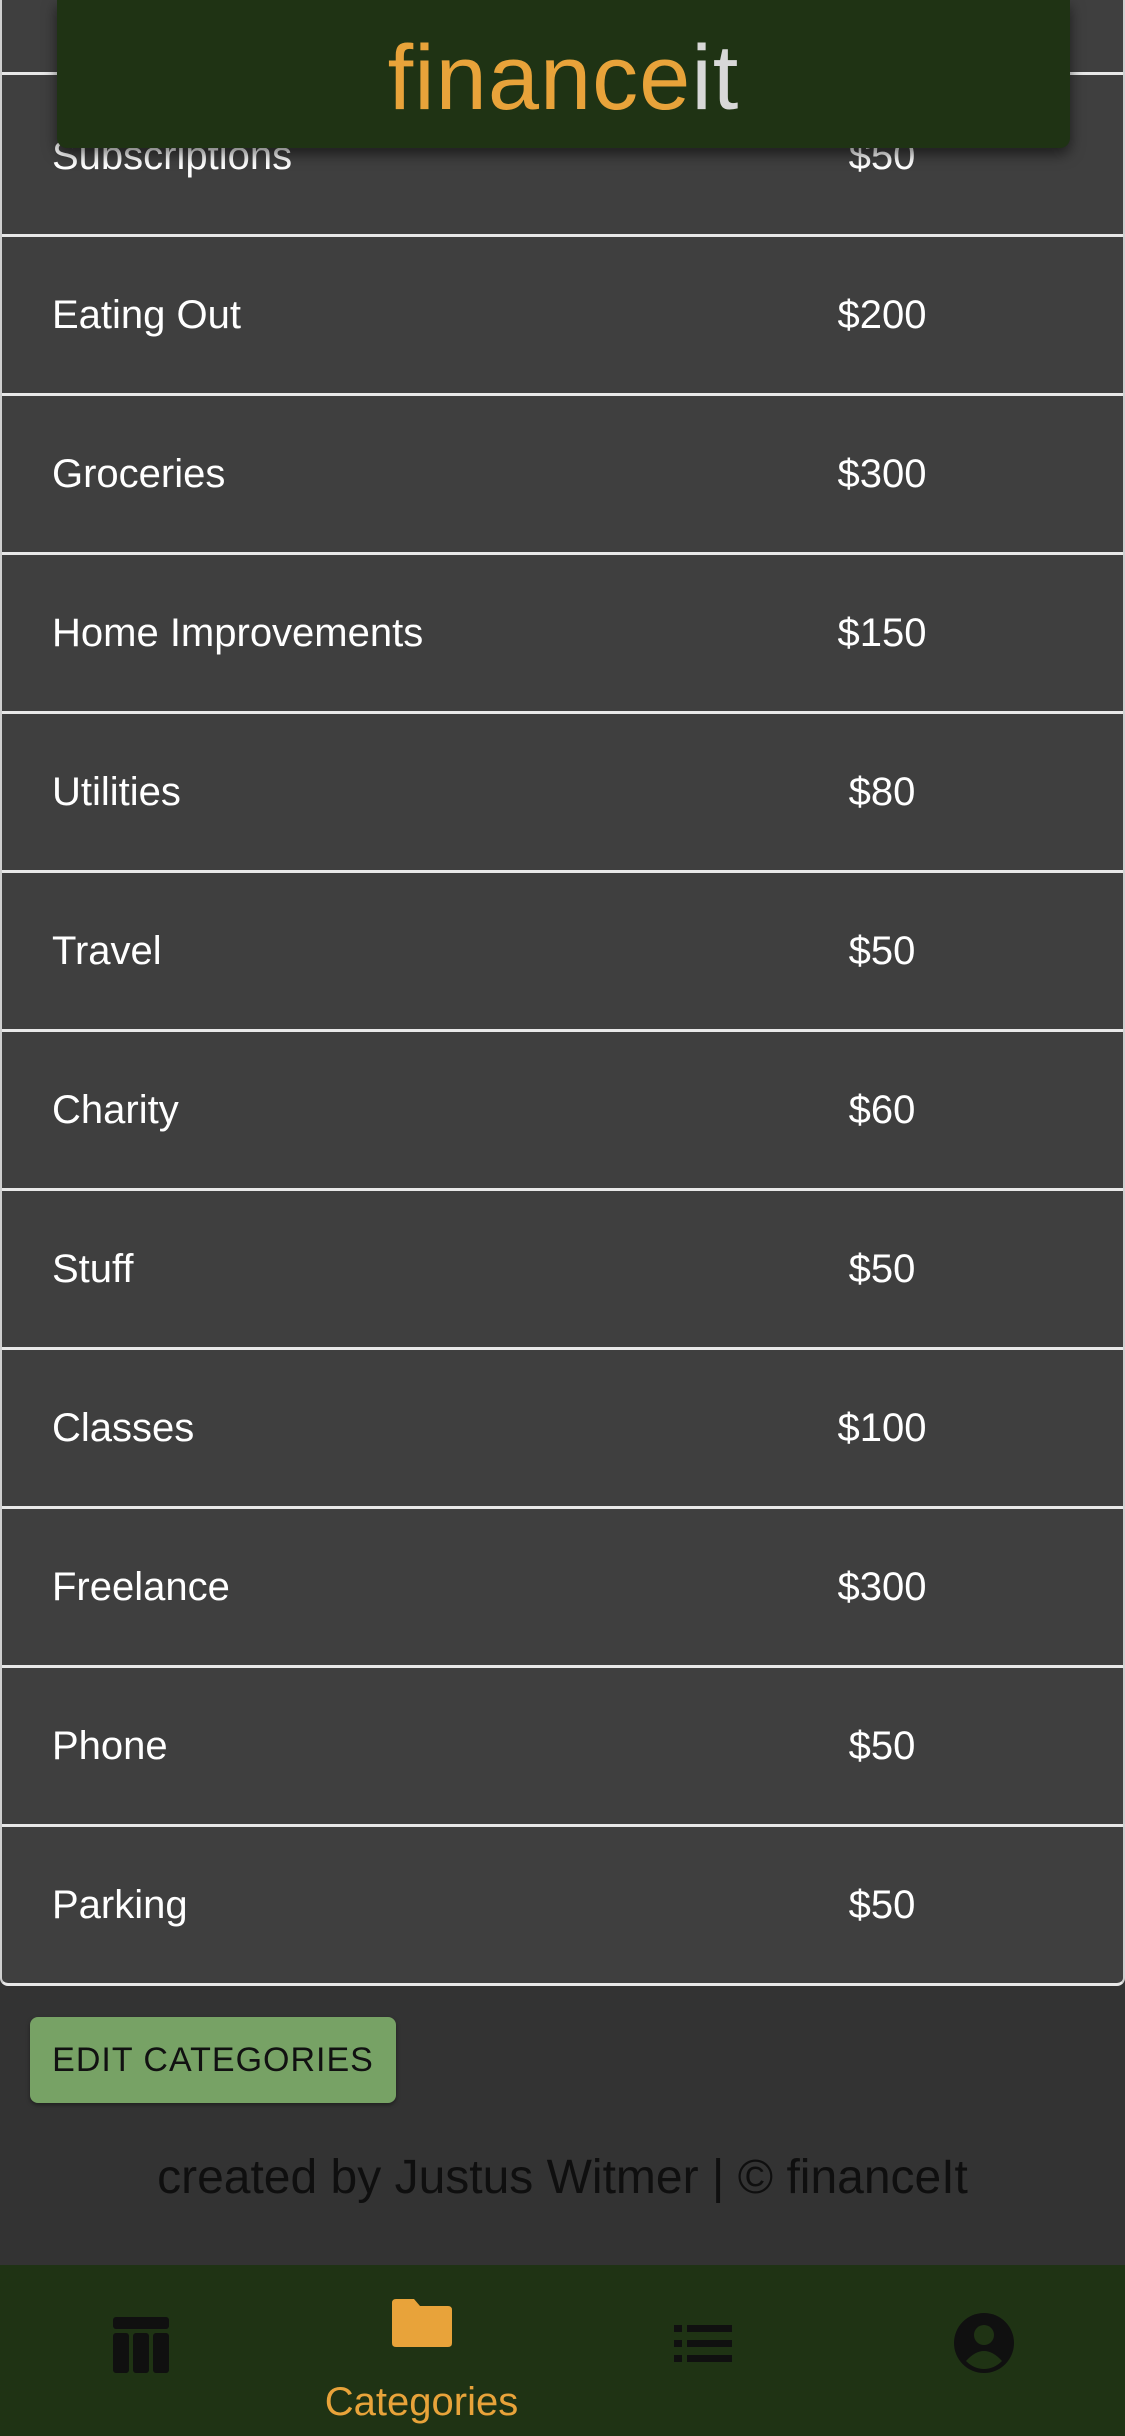 The image size is (1125, 2436). Describe the element at coordinates (115, 1109) in the screenshot. I see `category-name: Charity` at that location.